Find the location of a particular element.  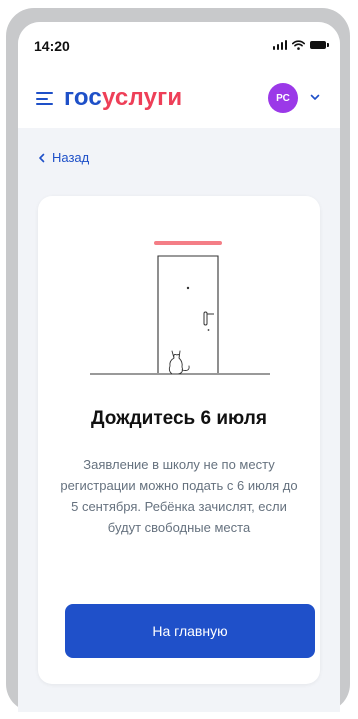

battery-icon is located at coordinates (319, 45).